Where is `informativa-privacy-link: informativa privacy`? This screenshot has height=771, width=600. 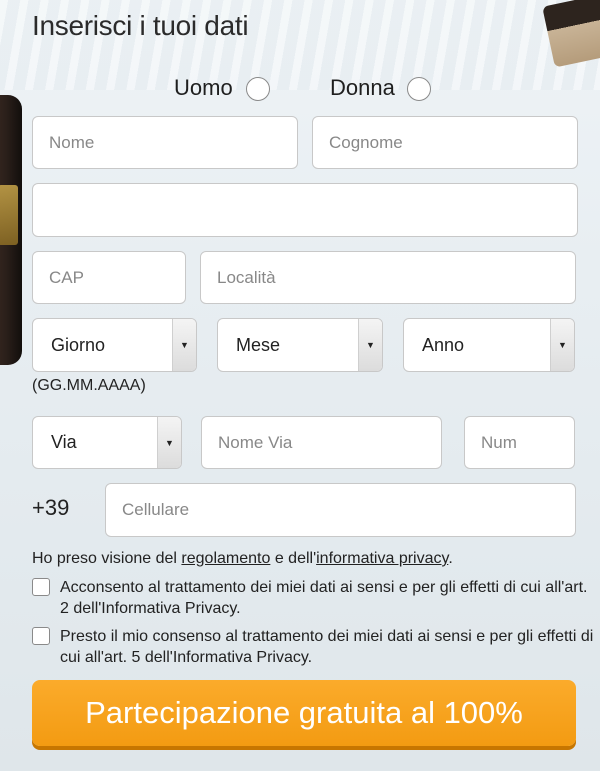
informativa-privacy-link: informativa privacy is located at coordinates (382, 558).